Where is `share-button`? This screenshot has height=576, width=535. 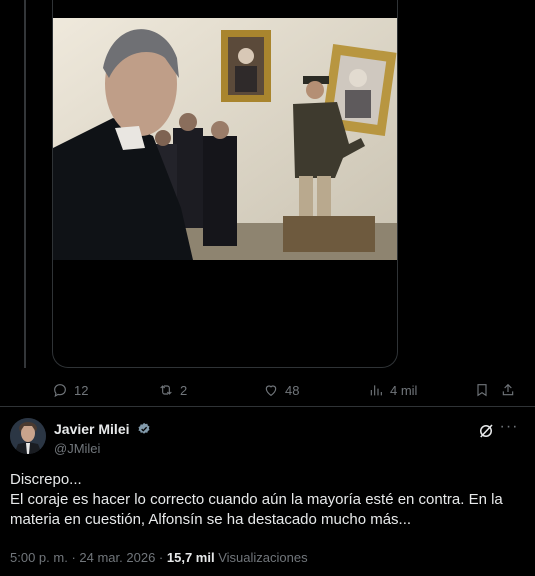
share-button is located at coordinates (508, 390).